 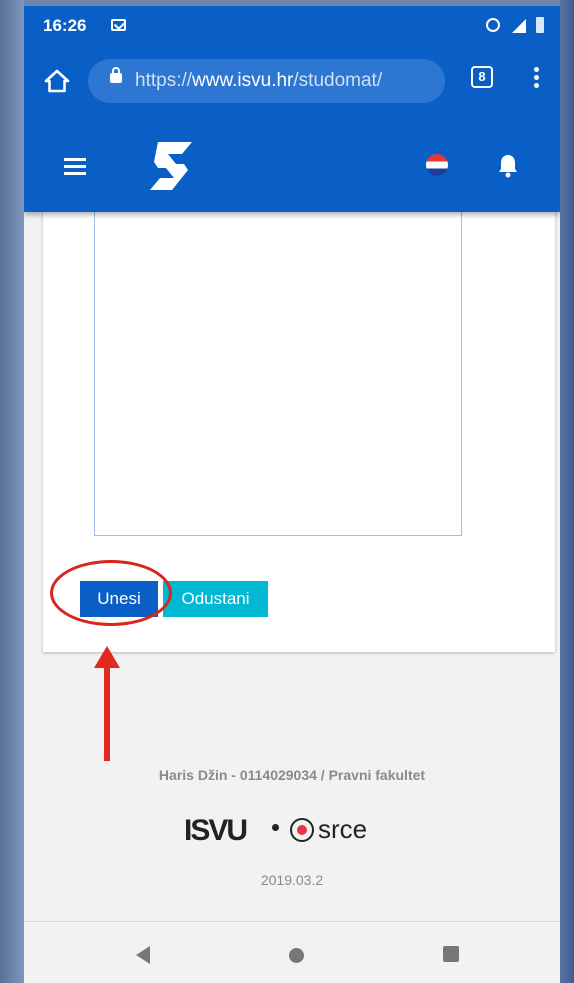 What do you see at coordinates (508, 165) in the screenshot?
I see `bell-icon` at bounding box center [508, 165].